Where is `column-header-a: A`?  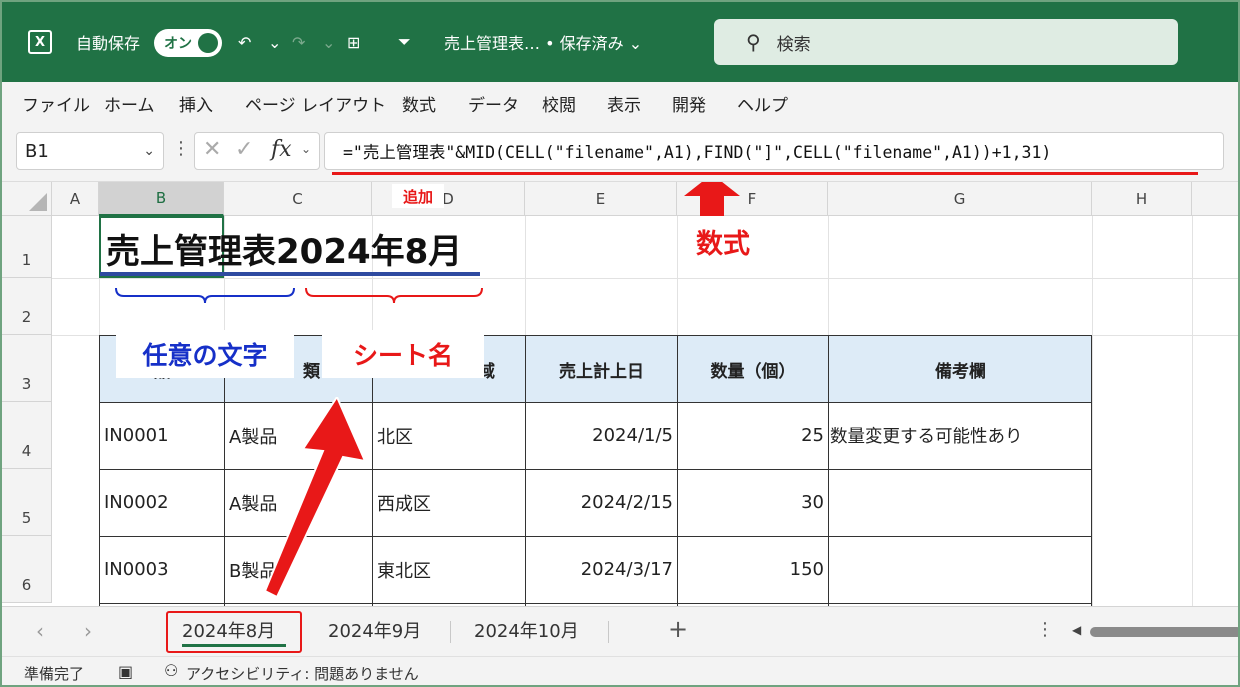 column-header-a: A is located at coordinates (75, 199).